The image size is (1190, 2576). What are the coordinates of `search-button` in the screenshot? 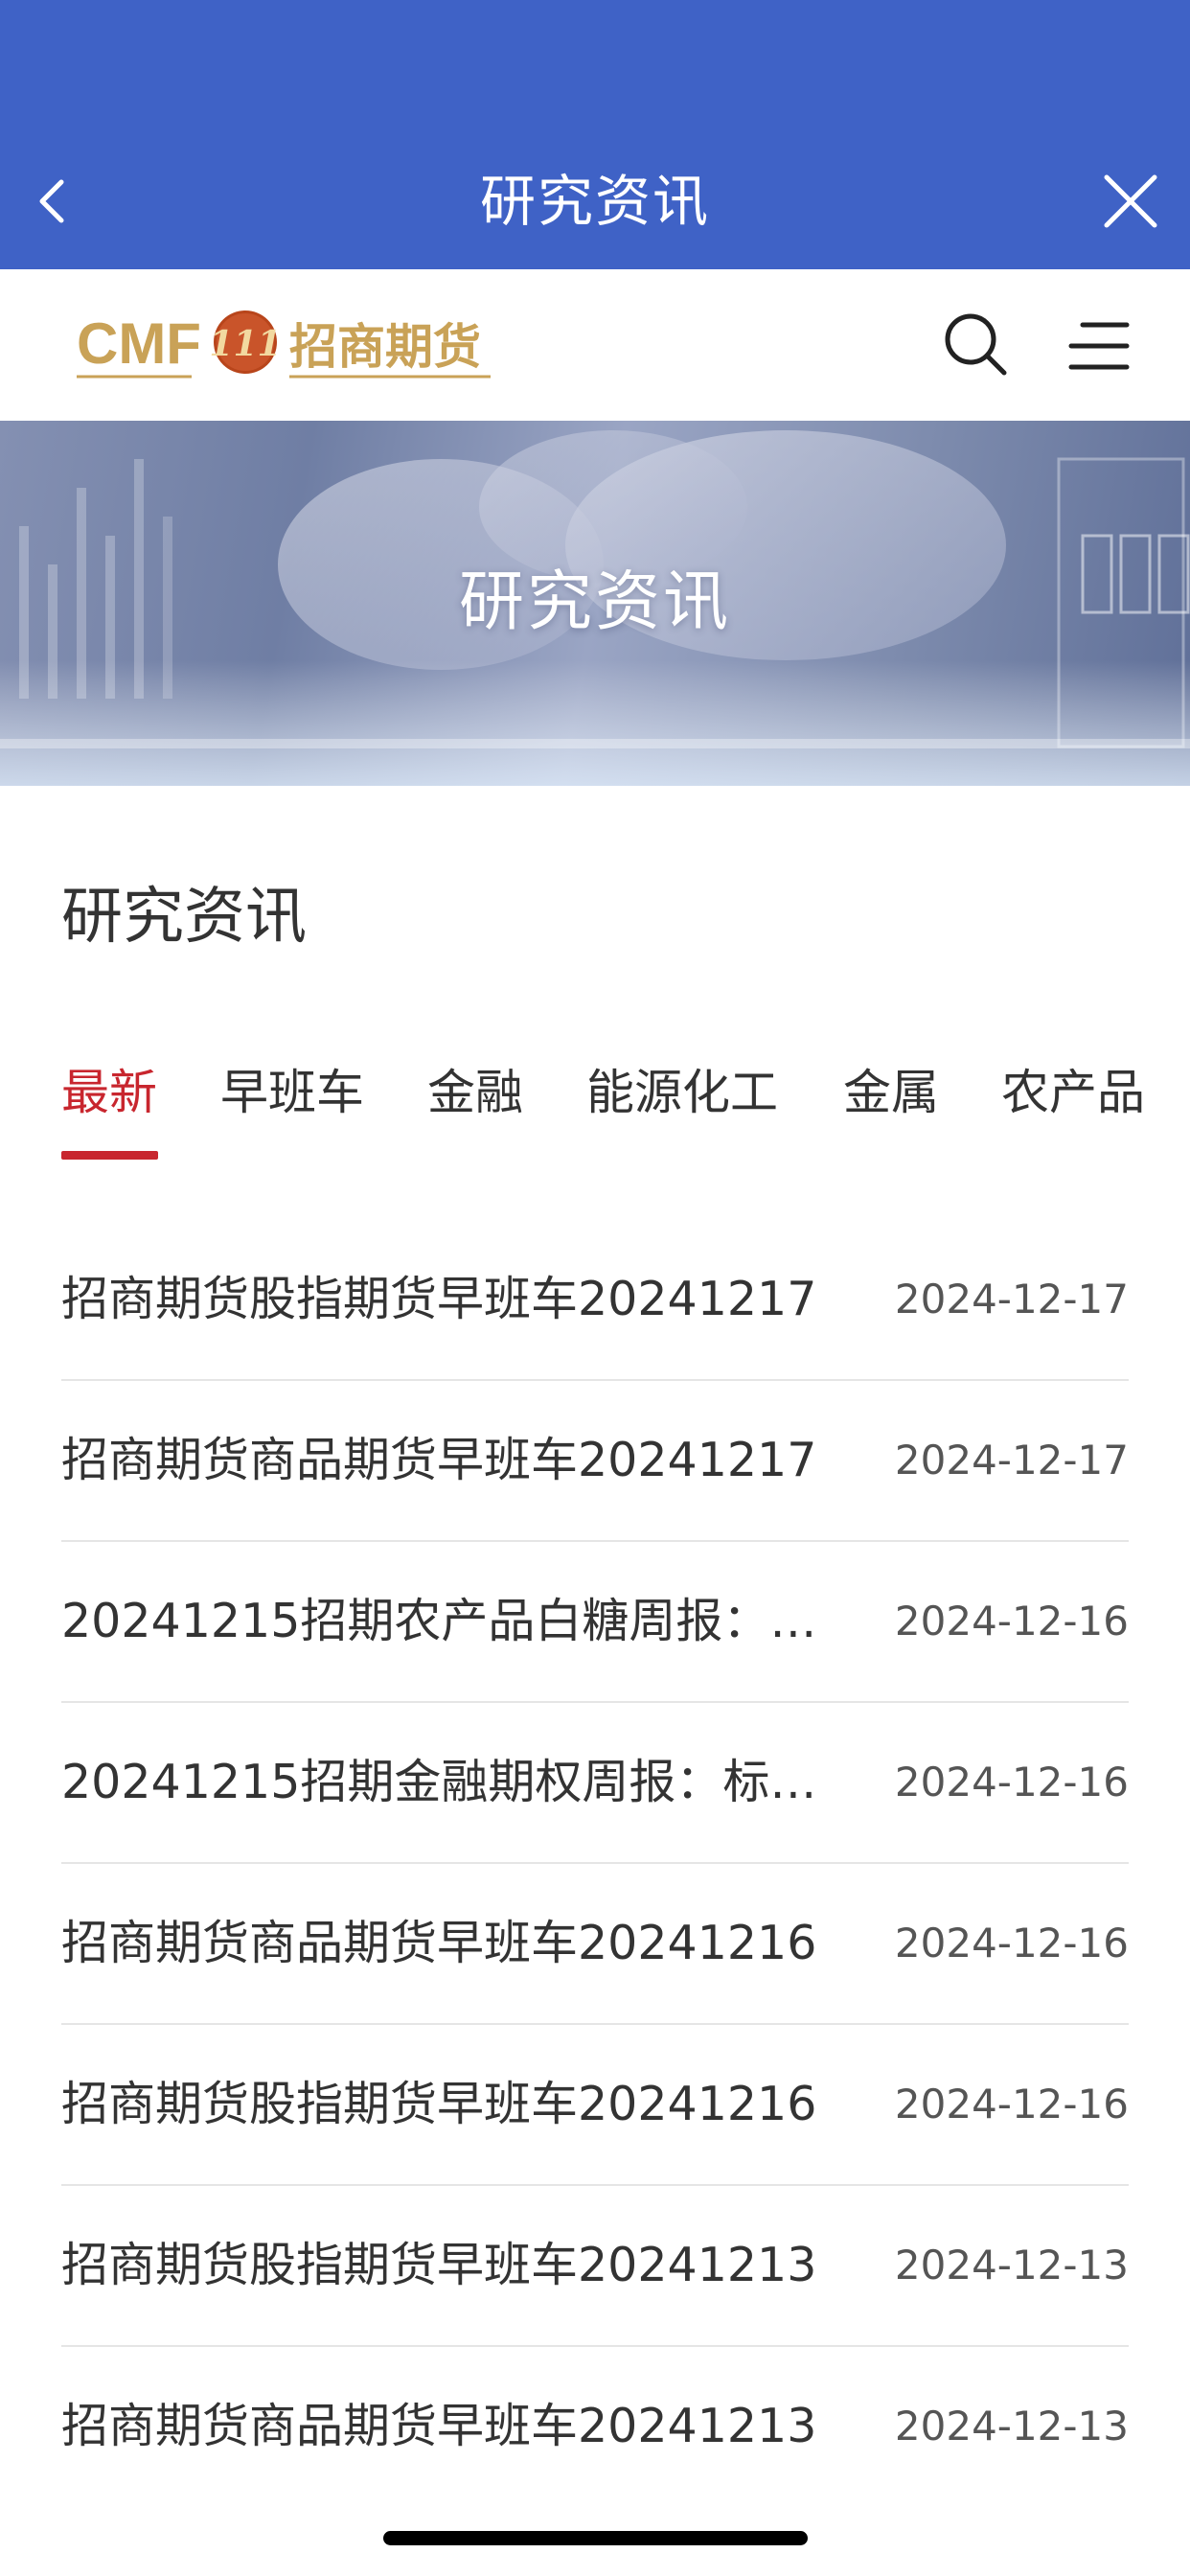 It's located at (977, 345).